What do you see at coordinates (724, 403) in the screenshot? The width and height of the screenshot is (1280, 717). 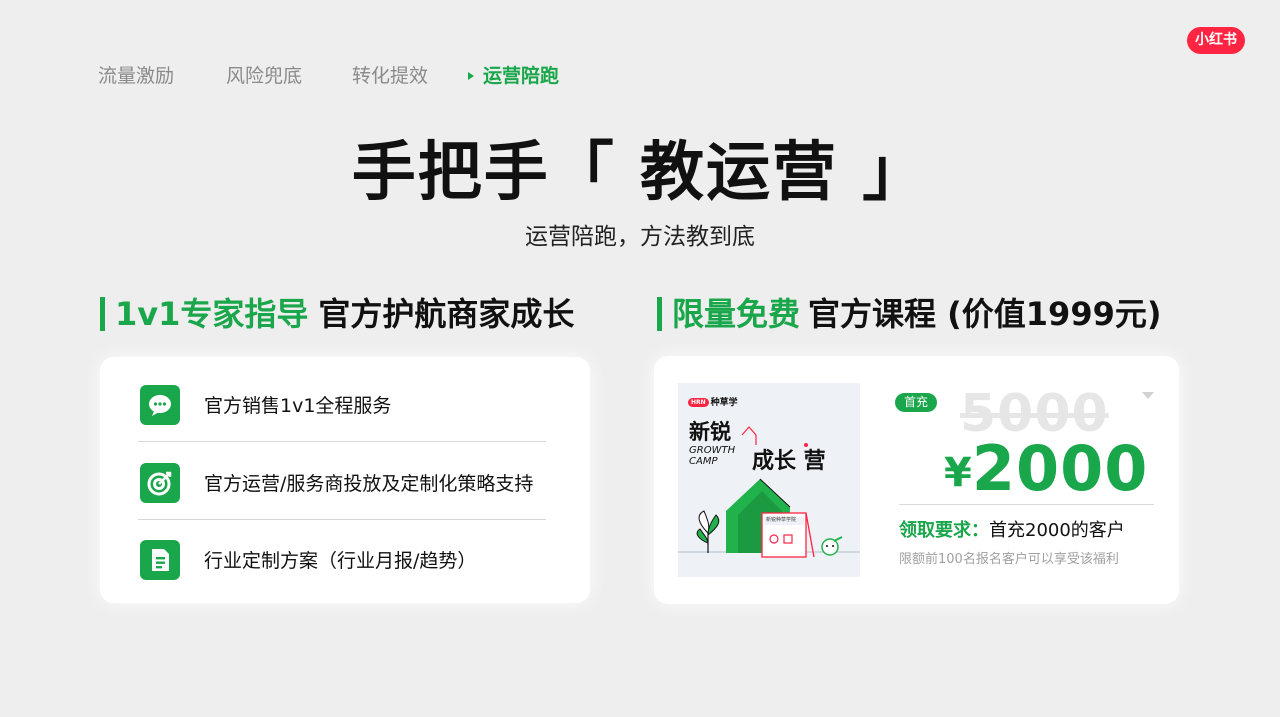 I see `poster-brand-text: 种草学` at bounding box center [724, 403].